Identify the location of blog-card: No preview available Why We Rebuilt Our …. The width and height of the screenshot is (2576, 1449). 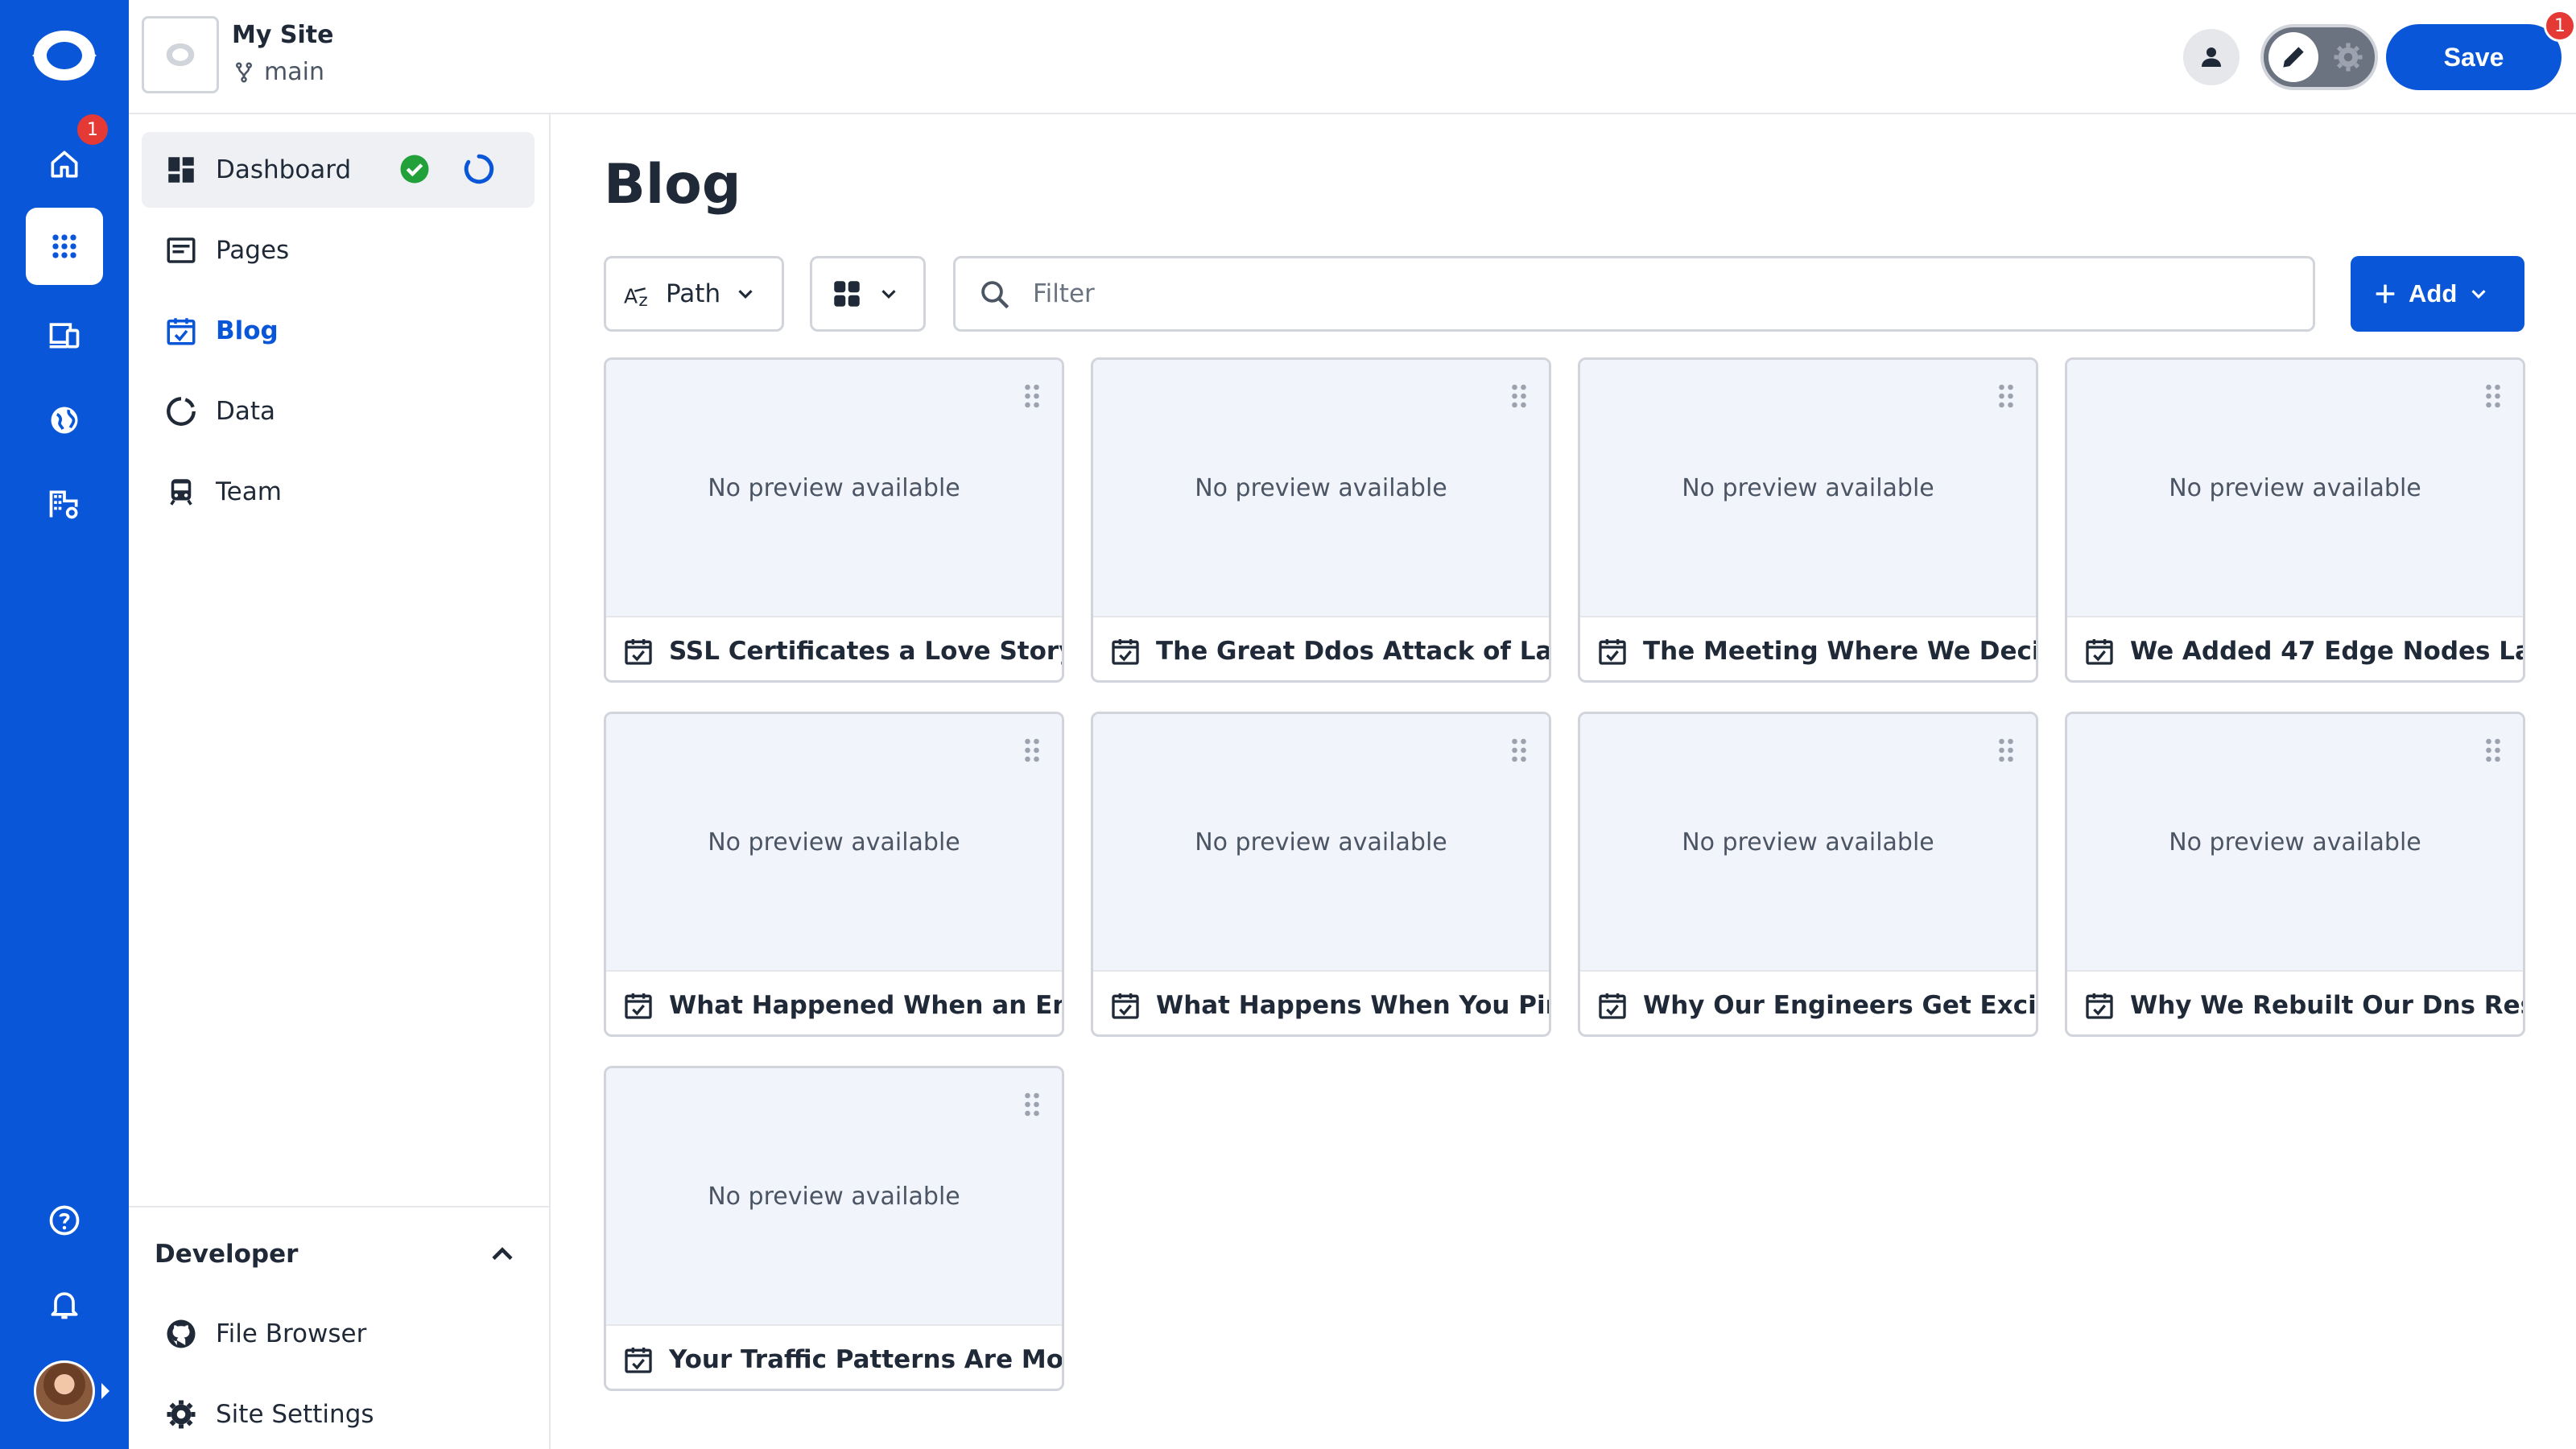
(2295, 874).